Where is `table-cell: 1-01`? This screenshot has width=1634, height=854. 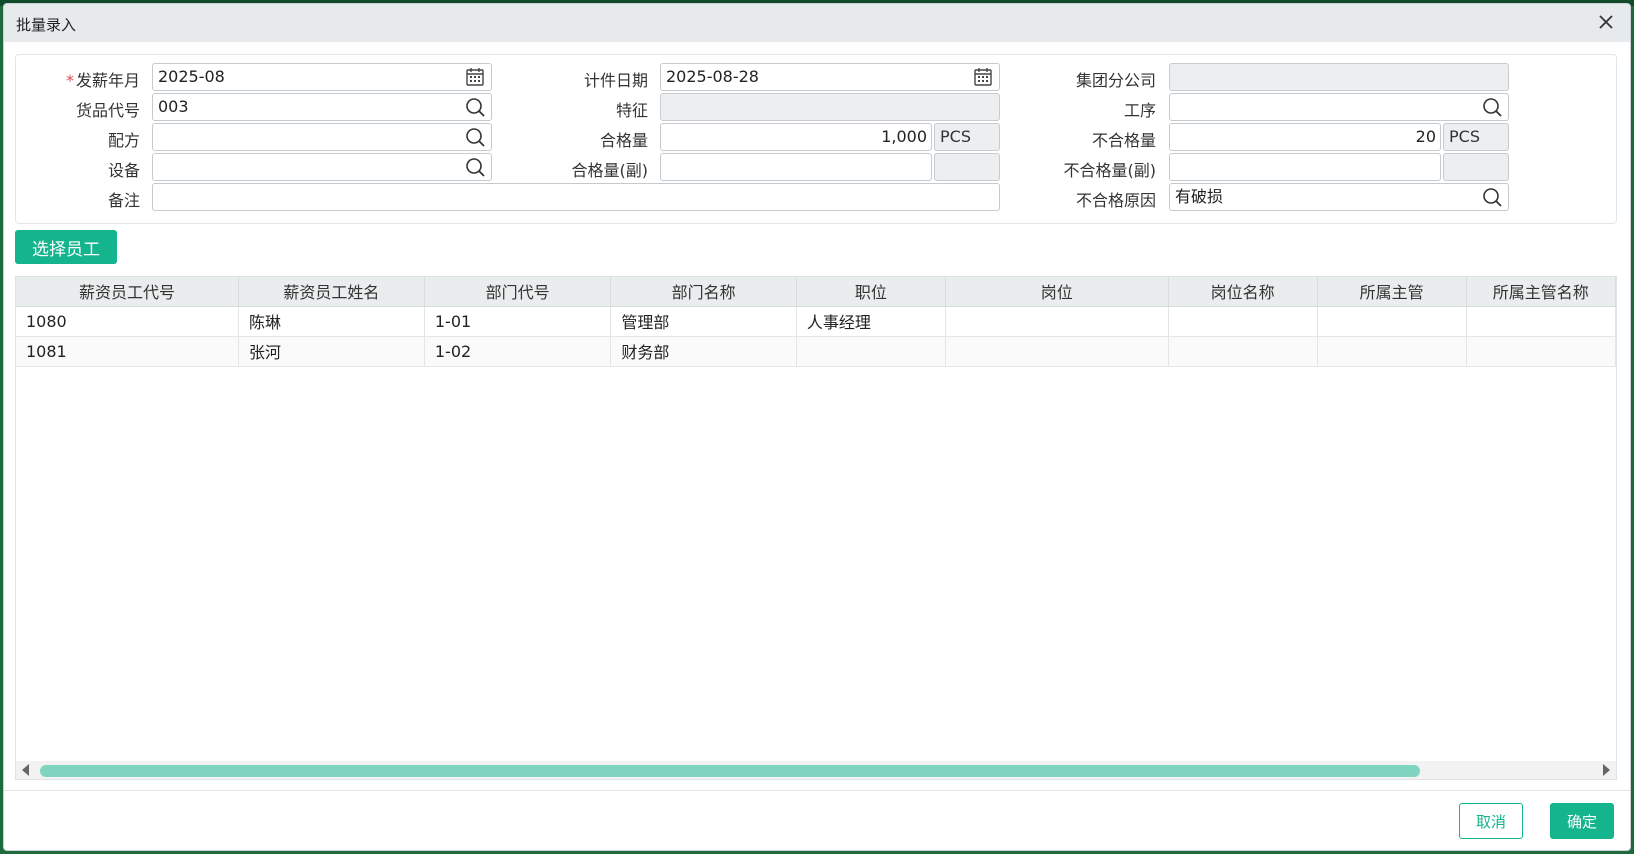
table-cell: 1-01 is located at coordinates (518, 321).